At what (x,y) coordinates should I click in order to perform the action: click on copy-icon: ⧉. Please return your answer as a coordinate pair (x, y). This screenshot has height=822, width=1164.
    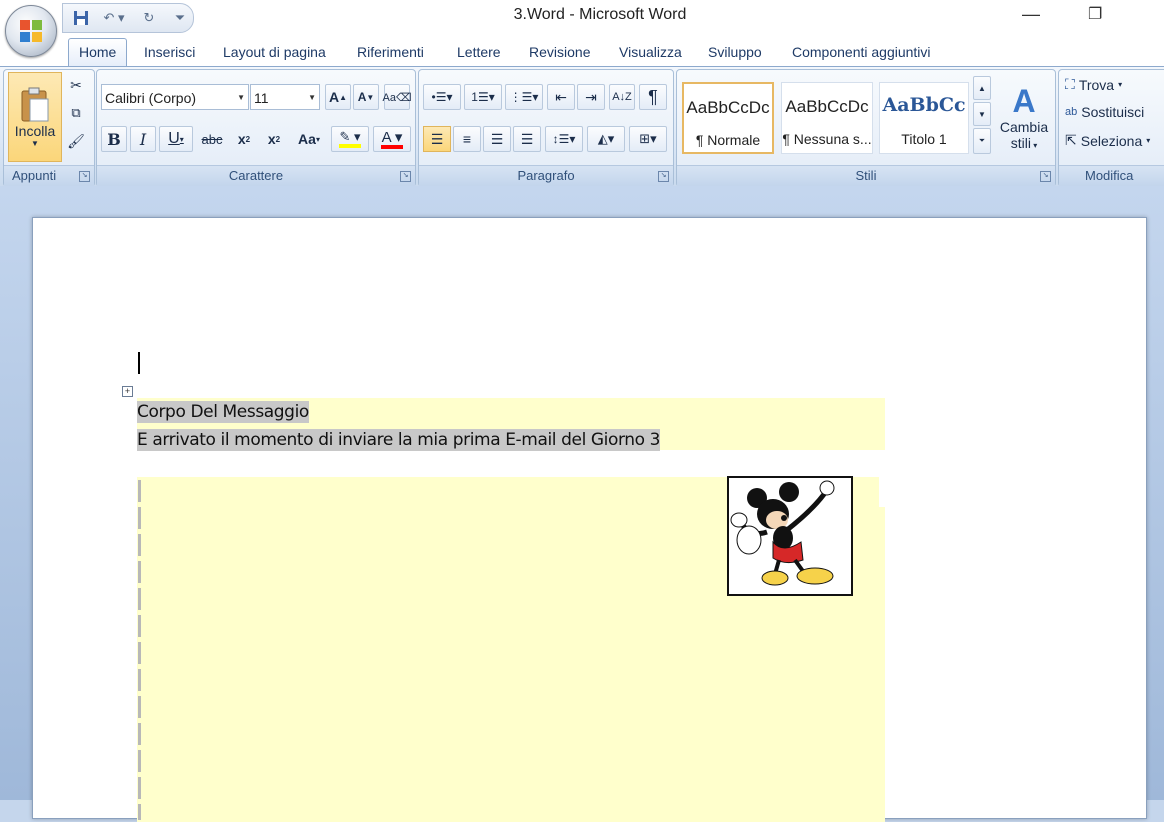
    Looking at the image, I should click on (76, 113).